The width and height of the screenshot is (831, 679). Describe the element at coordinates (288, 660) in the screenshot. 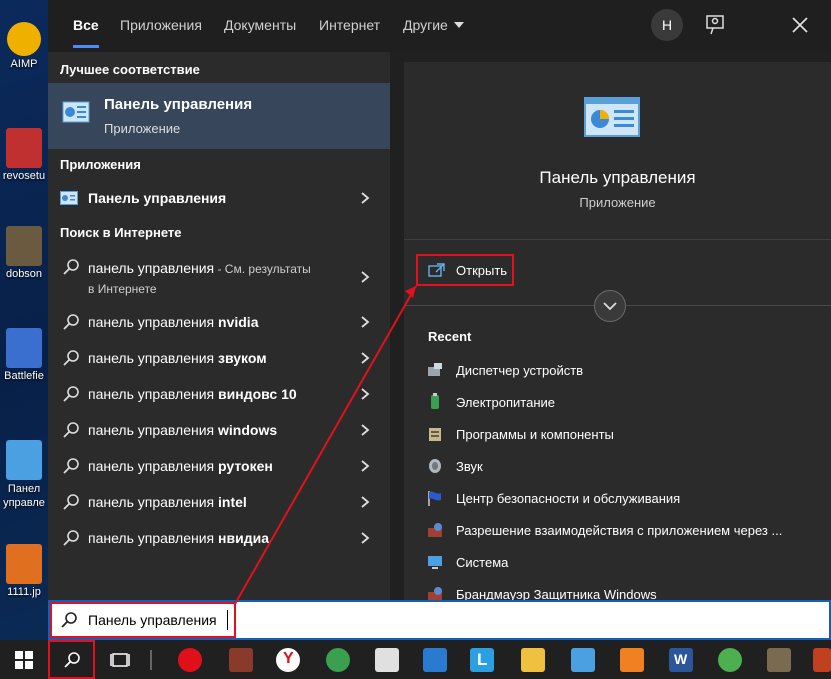

I see `yandex-browser-icon: Y` at that location.